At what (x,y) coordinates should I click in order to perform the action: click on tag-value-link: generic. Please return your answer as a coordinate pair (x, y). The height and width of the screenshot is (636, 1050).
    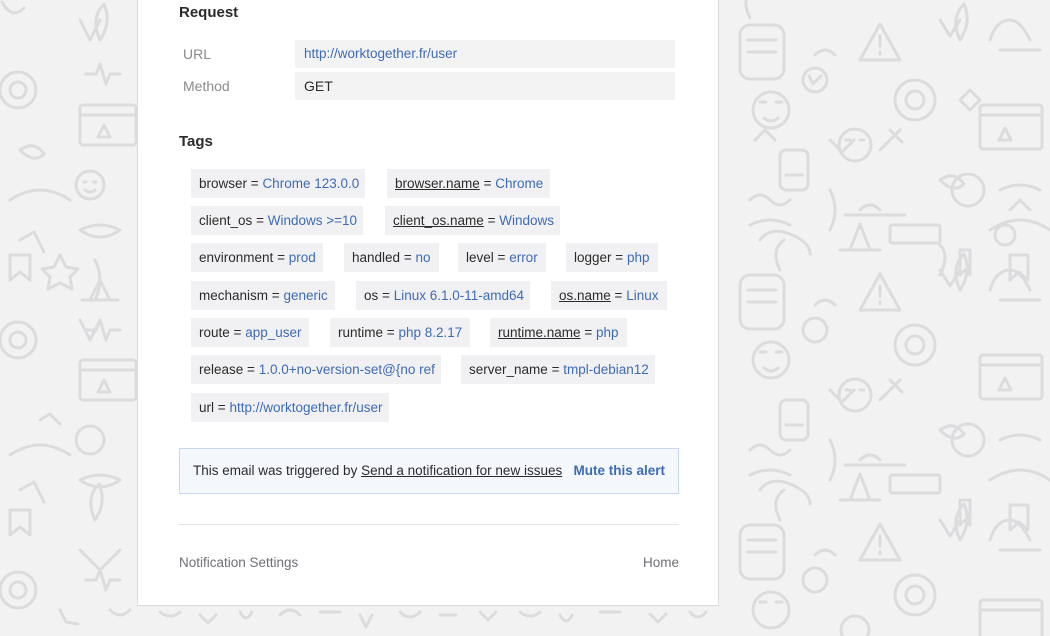
    Looking at the image, I should click on (305, 295).